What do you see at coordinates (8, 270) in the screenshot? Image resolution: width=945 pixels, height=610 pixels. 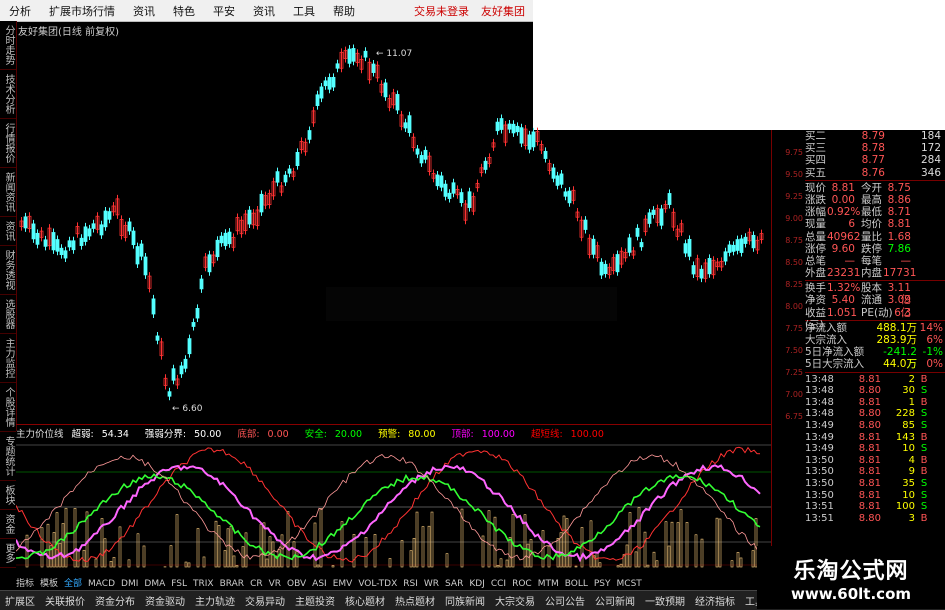 I see `left-tab: 财务透视` at bounding box center [8, 270].